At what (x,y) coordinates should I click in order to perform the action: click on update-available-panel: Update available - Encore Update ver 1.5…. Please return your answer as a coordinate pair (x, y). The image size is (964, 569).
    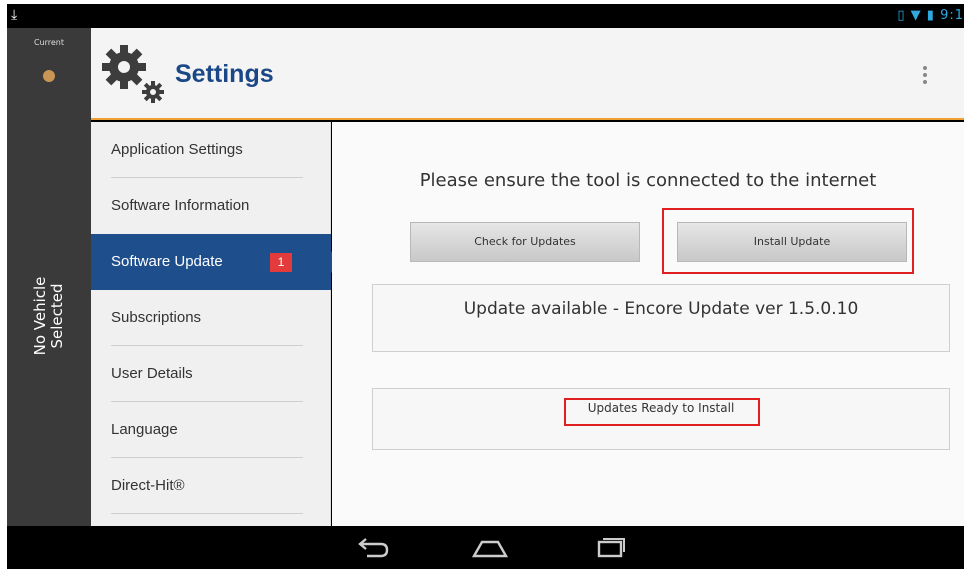
    Looking at the image, I should click on (661, 318).